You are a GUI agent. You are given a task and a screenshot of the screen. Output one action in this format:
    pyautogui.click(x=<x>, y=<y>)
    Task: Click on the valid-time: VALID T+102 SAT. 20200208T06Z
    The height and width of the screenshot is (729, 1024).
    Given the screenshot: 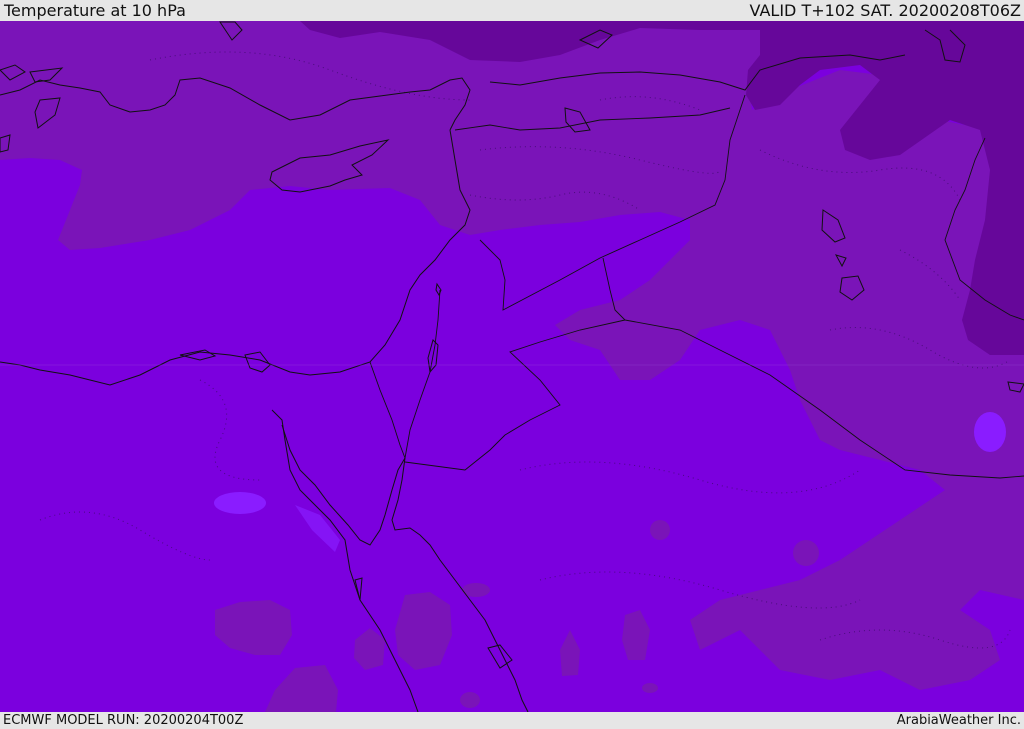 What is the action you would take?
    pyautogui.click(x=885, y=10)
    